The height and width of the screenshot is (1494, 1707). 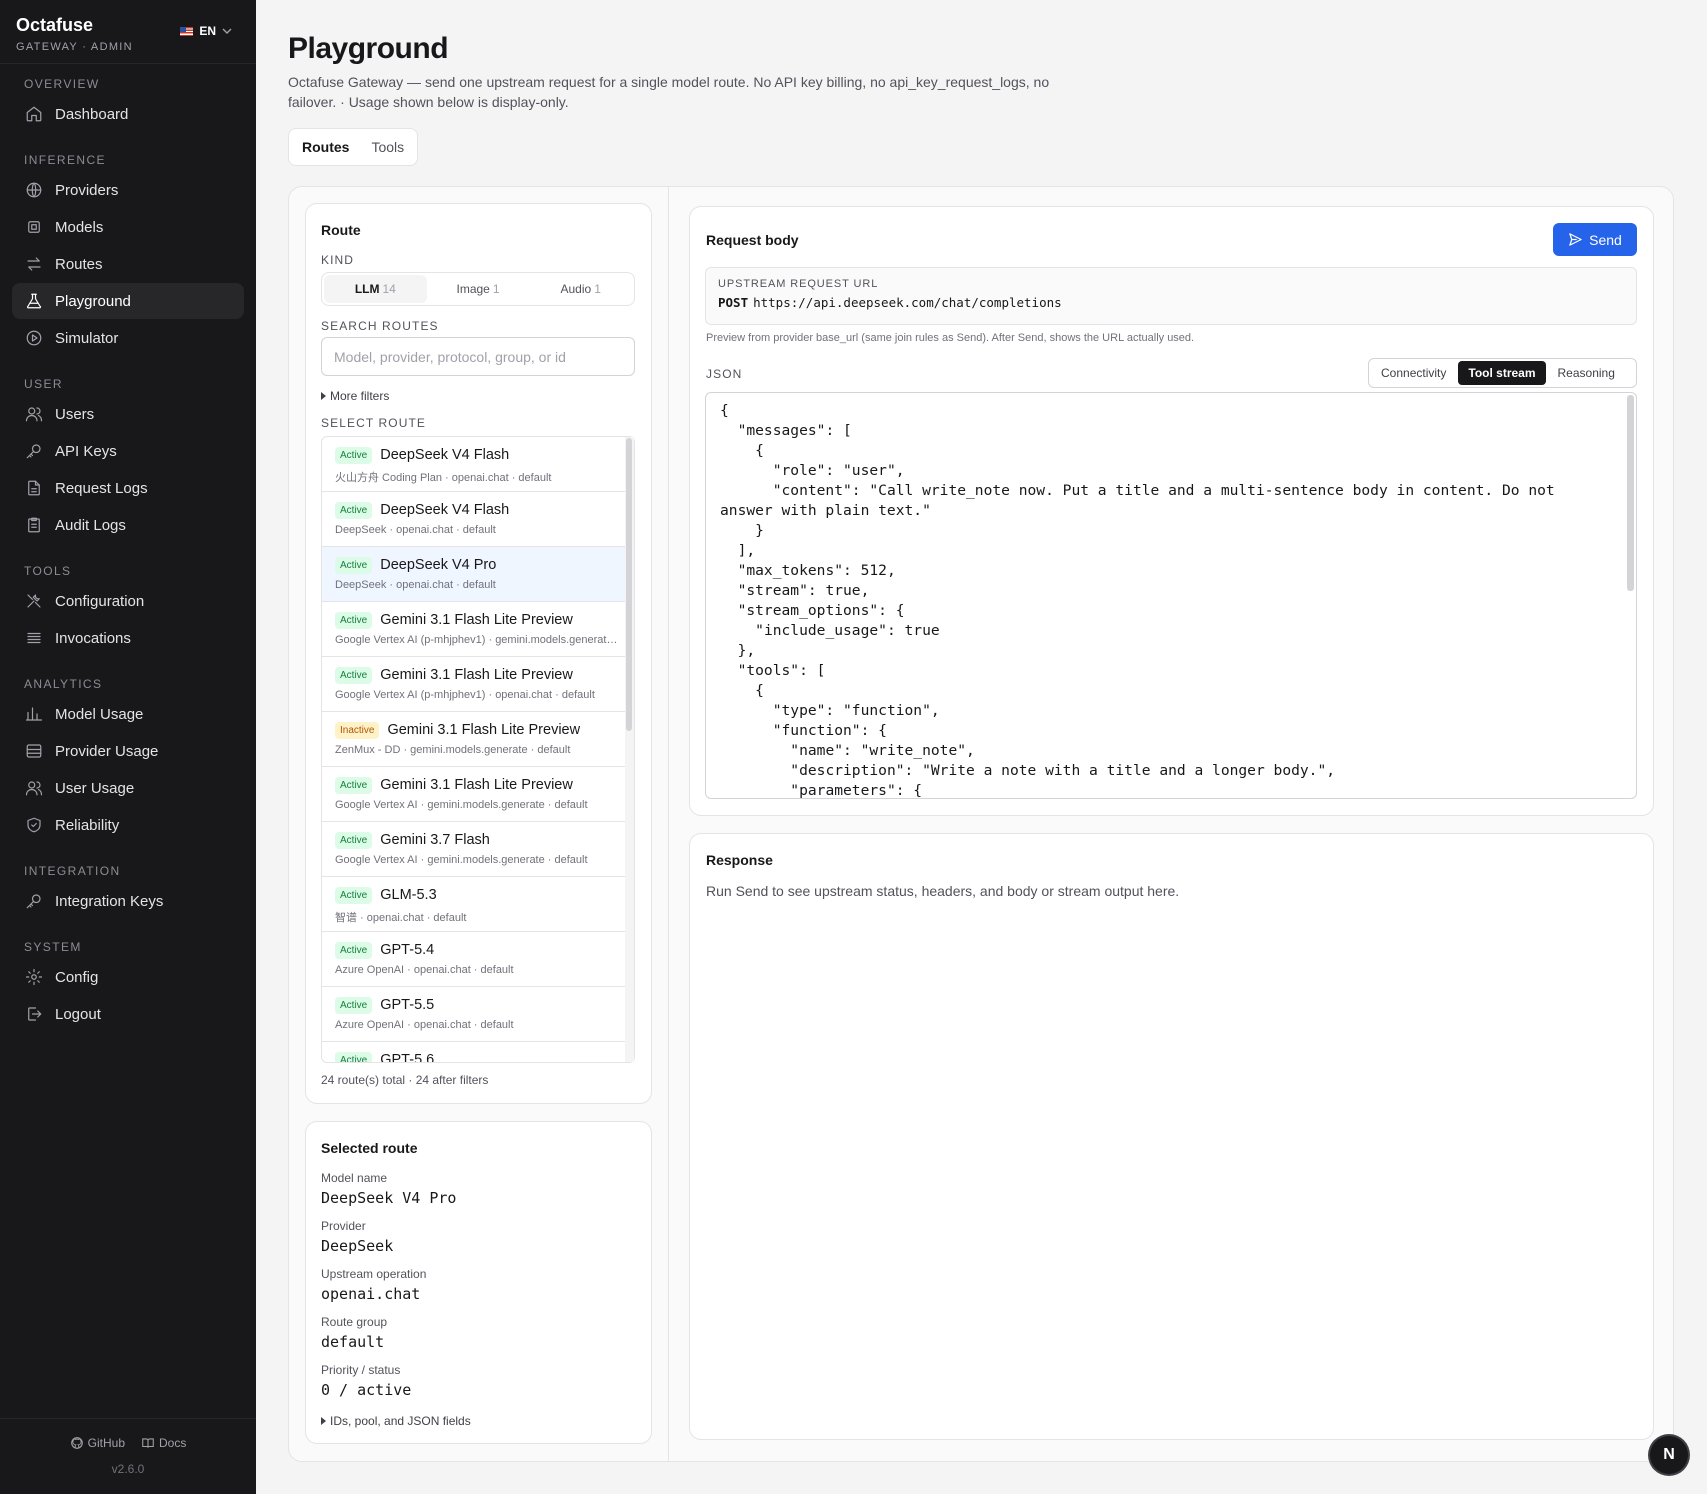 What do you see at coordinates (72, 871) in the screenshot?
I see `nav-section-integration: INTEGRATION` at bounding box center [72, 871].